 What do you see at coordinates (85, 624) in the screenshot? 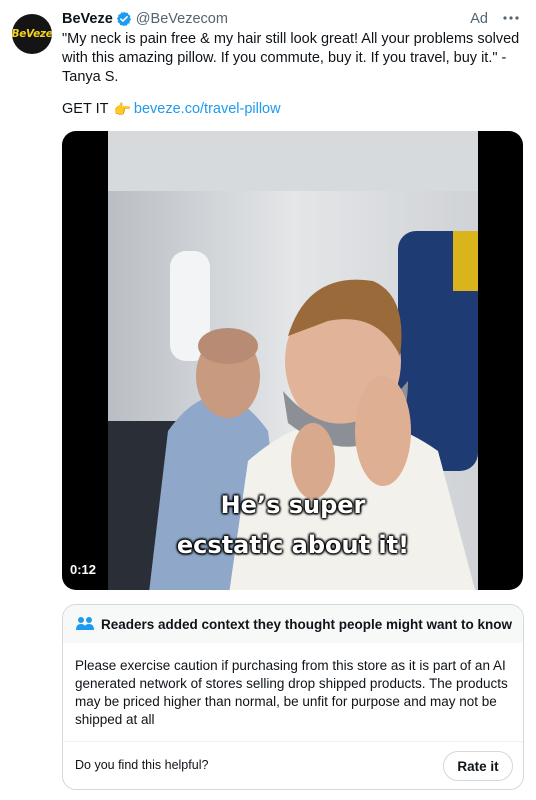
I see `people-icon` at bounding box center [85, 624].